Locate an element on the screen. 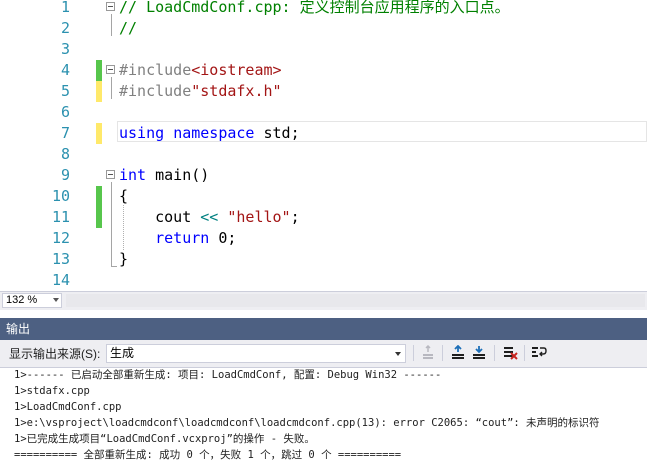 The width and height of the screenshot is (647, 467). code-text: { is located at coordinates (123, 196).